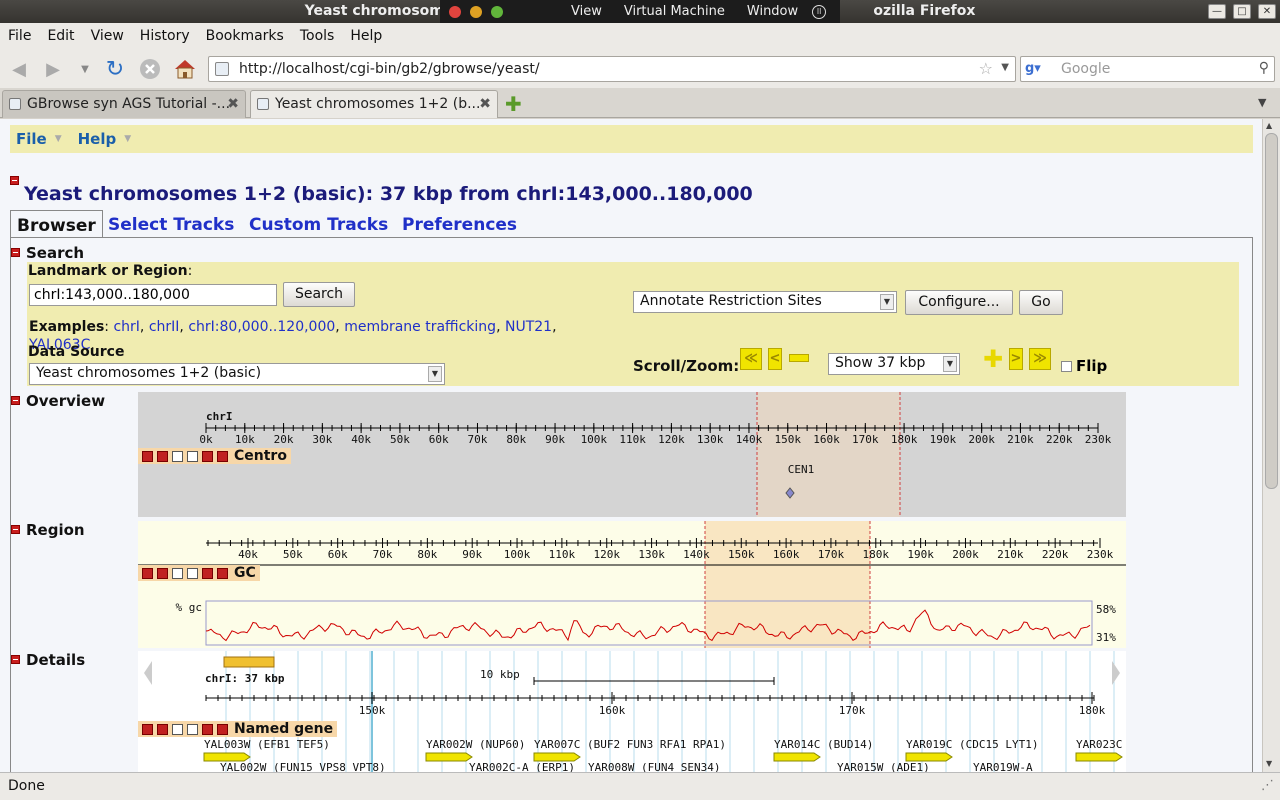 The height and width of the screenshot is (800, 1280). What do you see at coordinates (1267, 11) in the screenshot?
I see `close-window-button: ✕` at bounding box center [1267, 11].